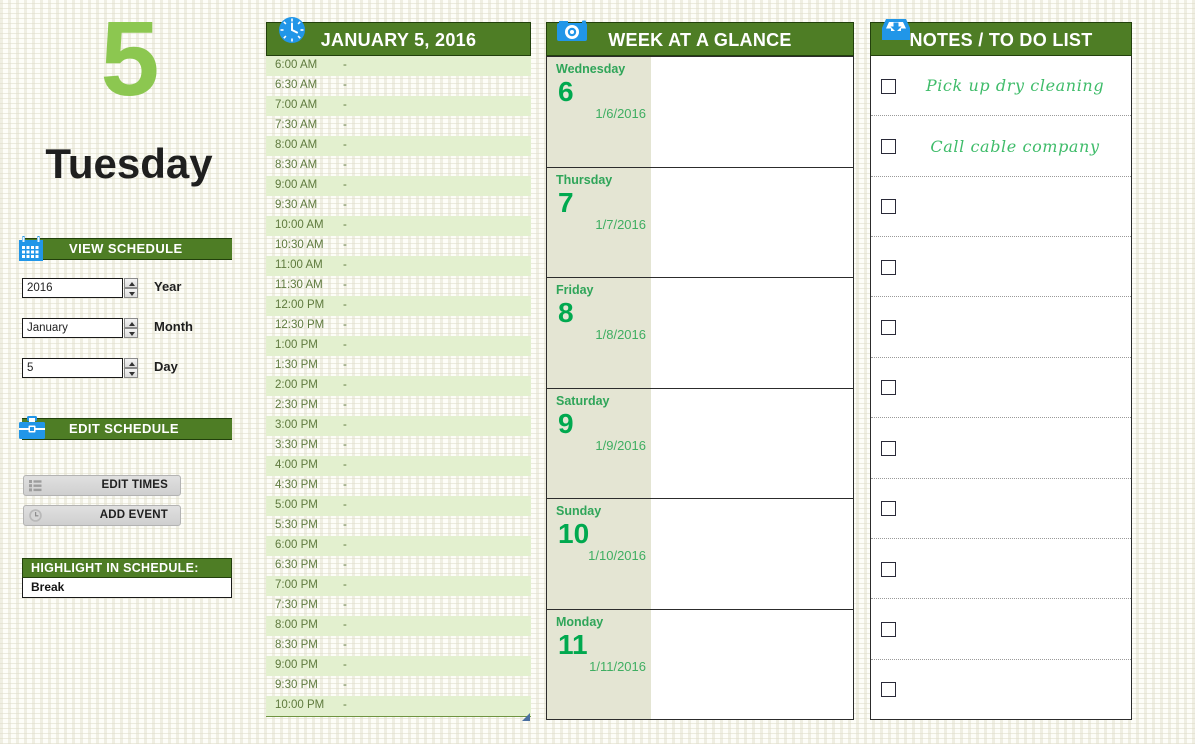 This screenshot has width=1195, height=744. I want to click on schedule-slot: 9:00 AM -, so click(398, 186).